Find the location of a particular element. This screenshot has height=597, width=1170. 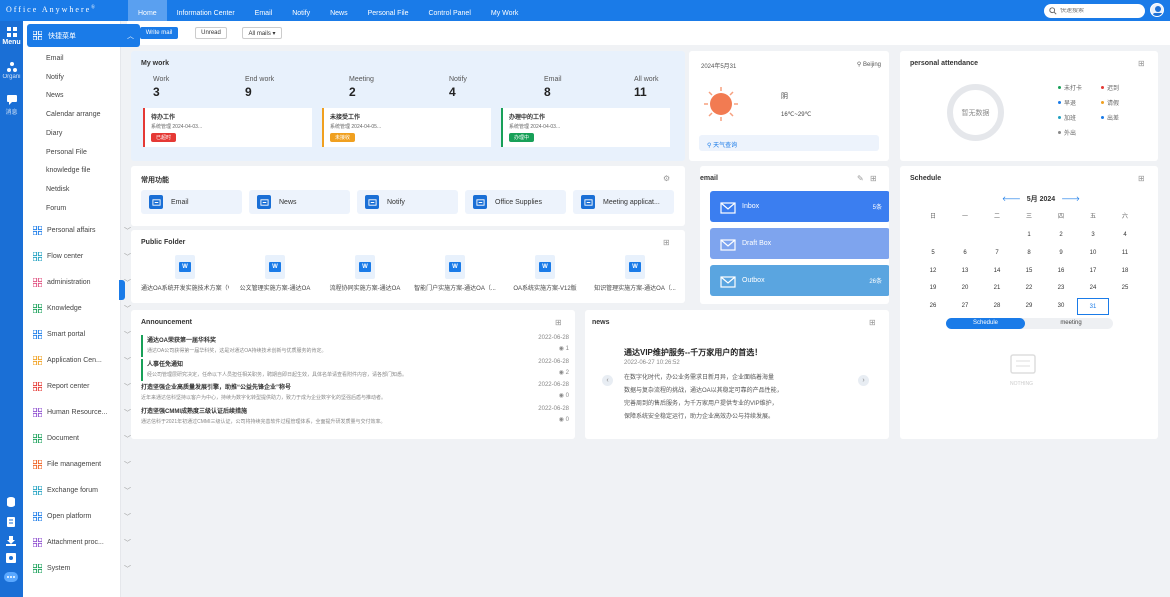

work-item: 办理中的工作 系统管理 2024-04-03... 办理中 is located at coordinates (585, 127).